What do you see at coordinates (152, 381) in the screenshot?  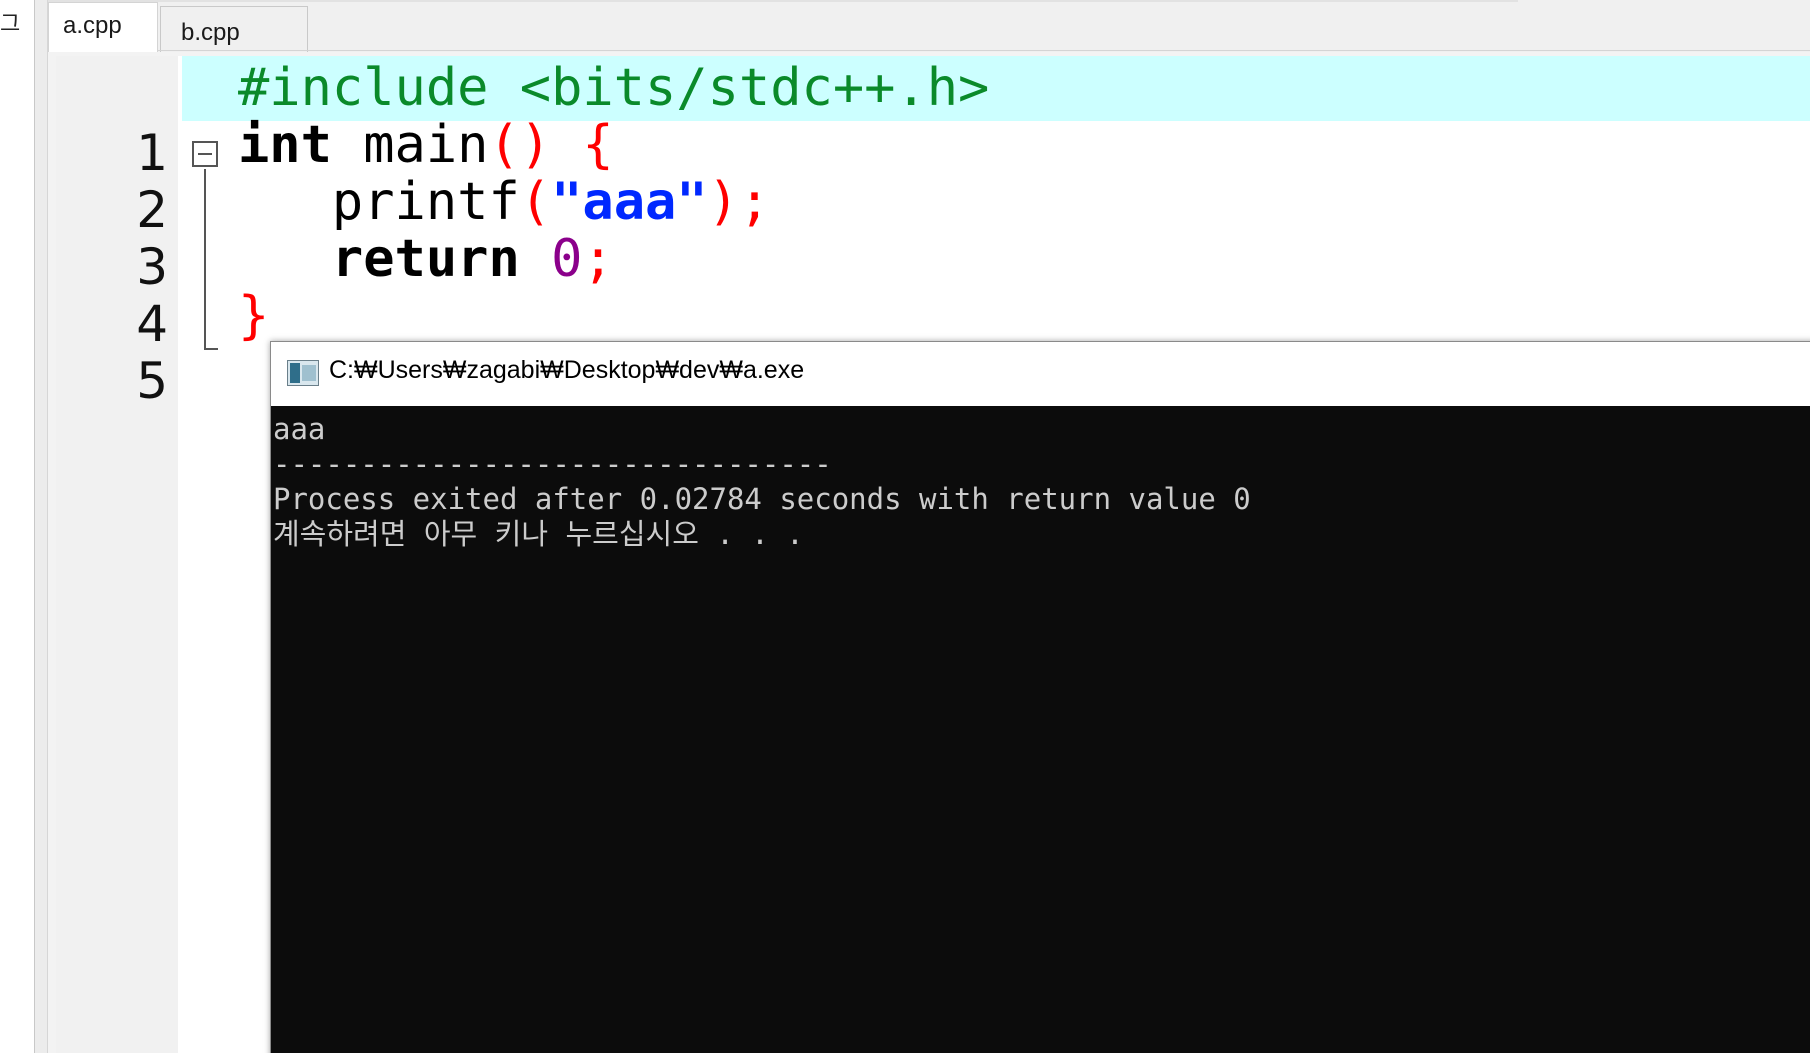 I see `line-number: 5` at bounding box center [152, 381].